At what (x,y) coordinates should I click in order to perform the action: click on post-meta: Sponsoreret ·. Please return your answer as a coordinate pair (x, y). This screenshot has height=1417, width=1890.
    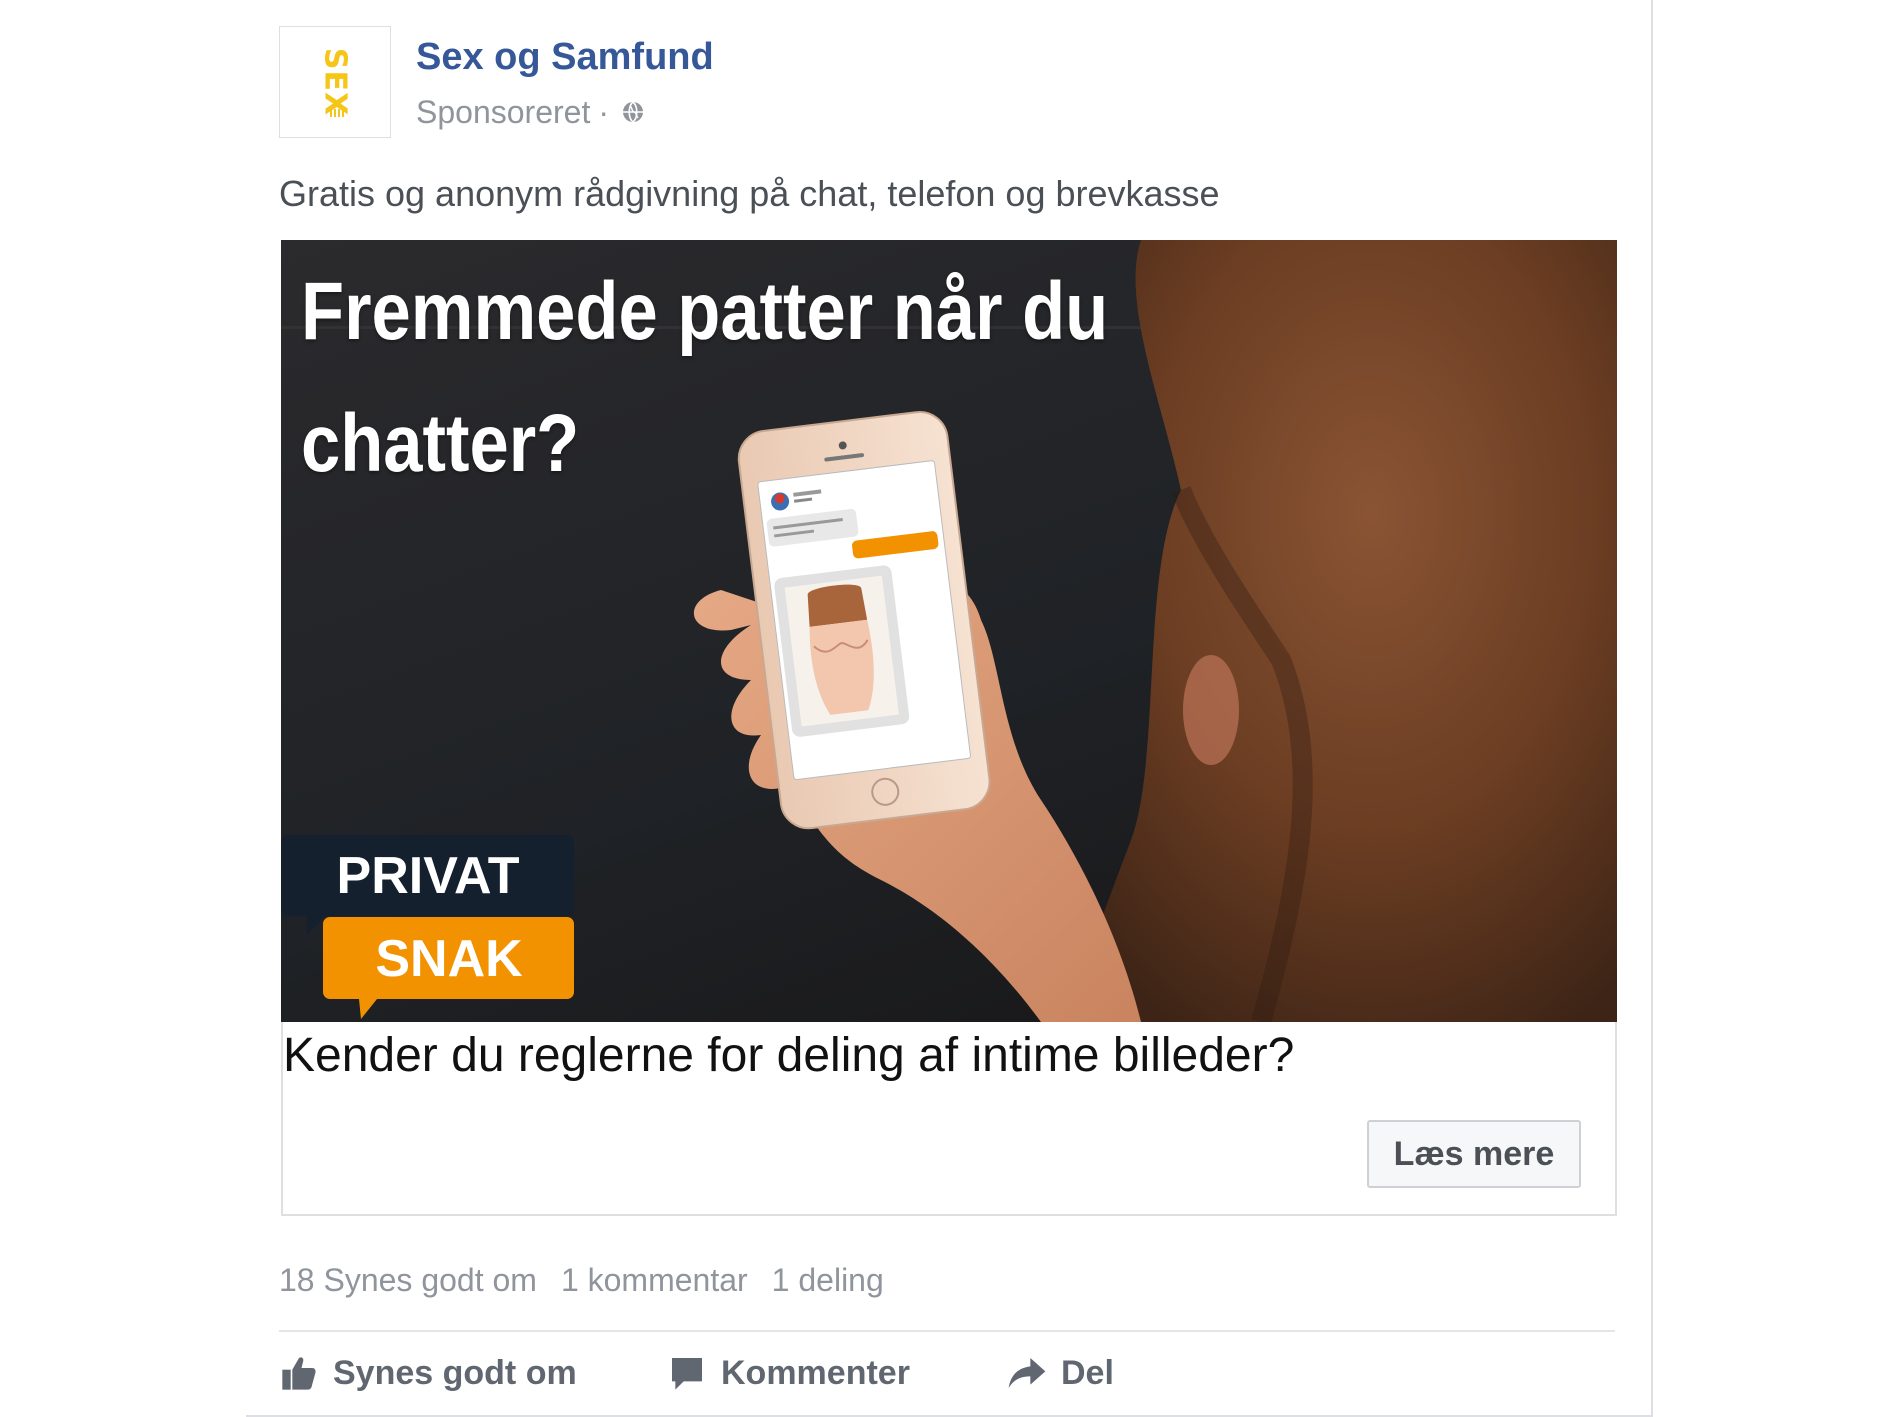
    Looking at the image, I should click on (530, 112).